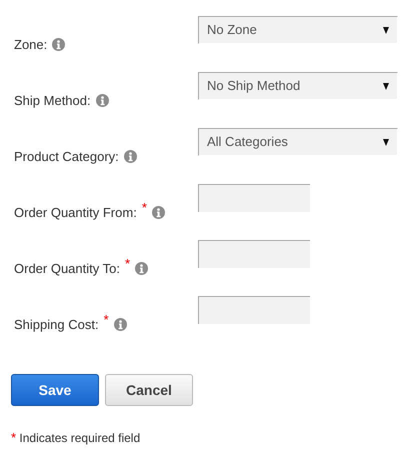  I want to click on save-button: Save, so click(55, 390).